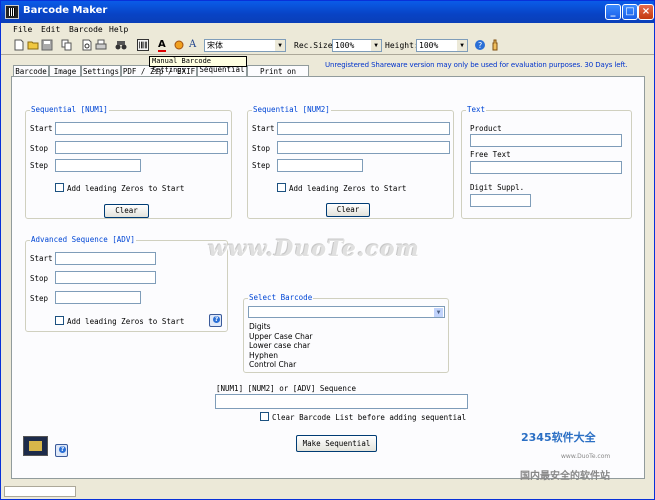  Describe the element at coordinates (86, 29) in the screenshot. I see `menu-barcode: Barcode` at that location.